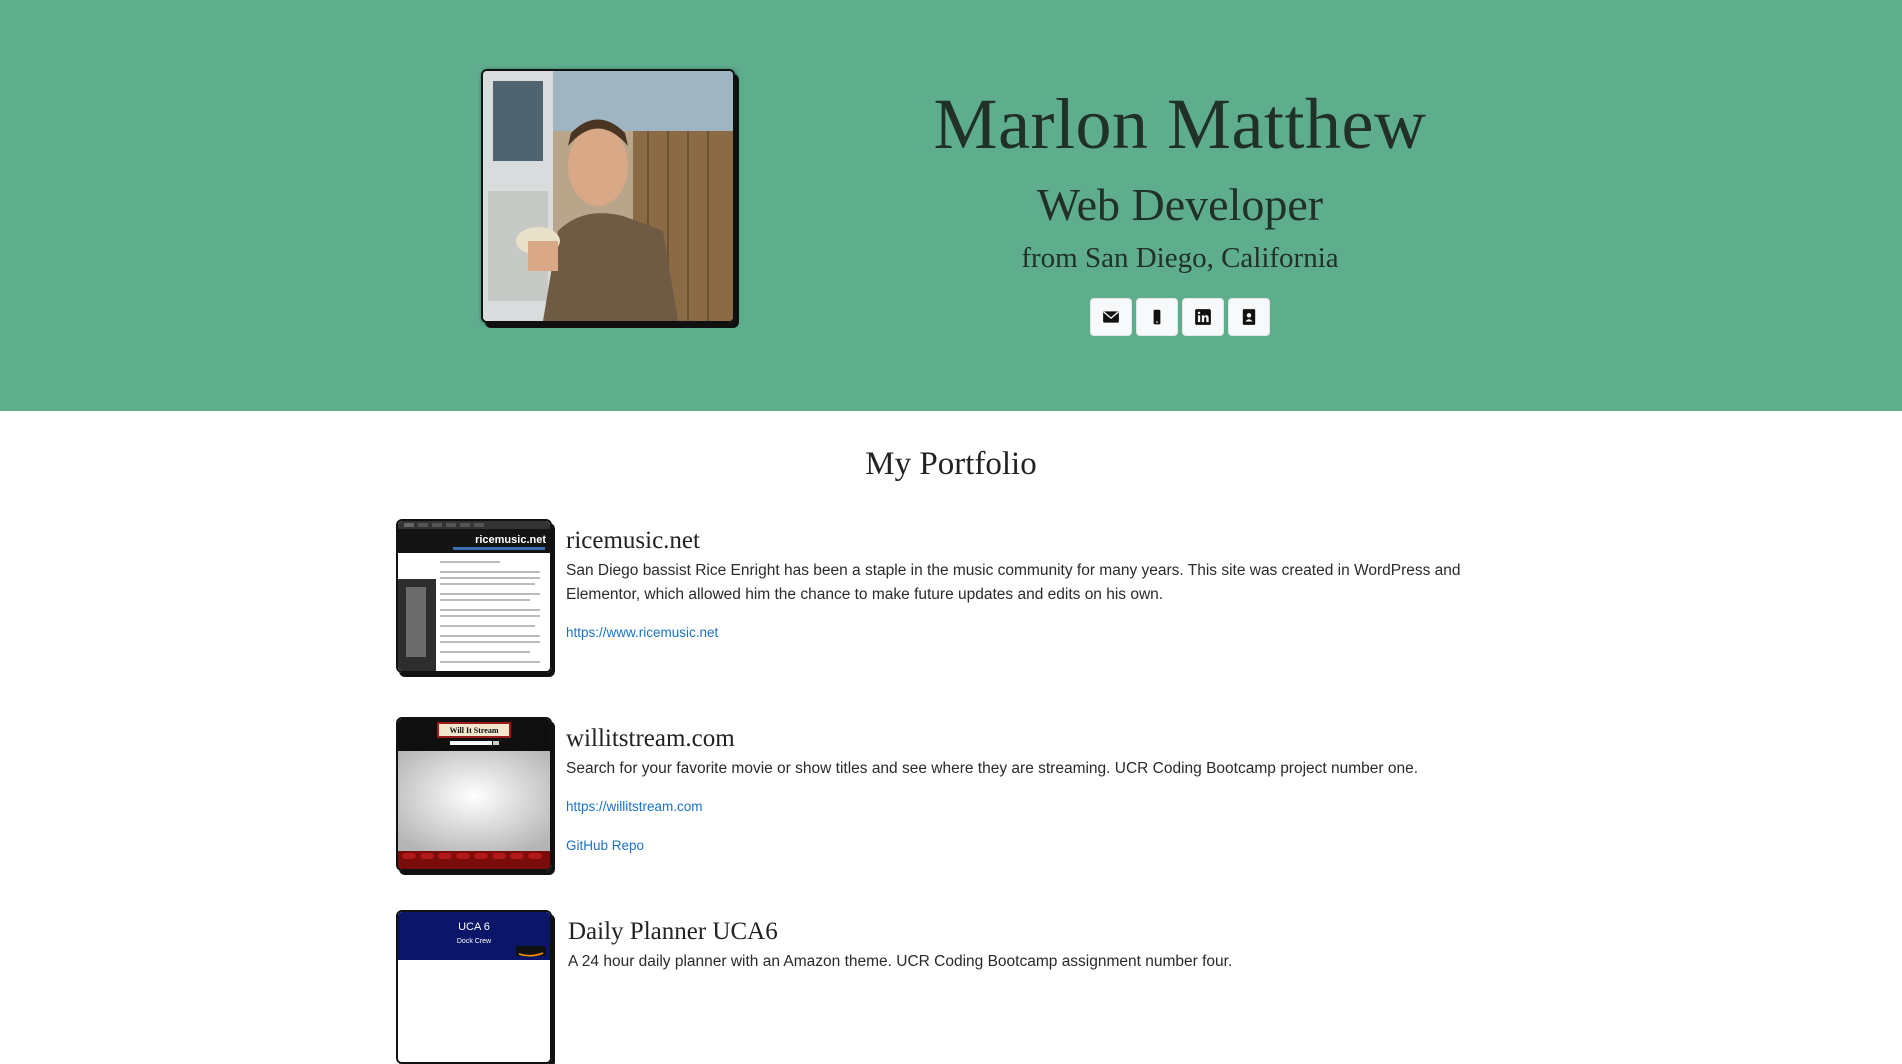  What do you see at coordinates (473, 730) in the screenshot?
I see `thumbnail-caption: Will It Stream` at bounding box center [473, 730].